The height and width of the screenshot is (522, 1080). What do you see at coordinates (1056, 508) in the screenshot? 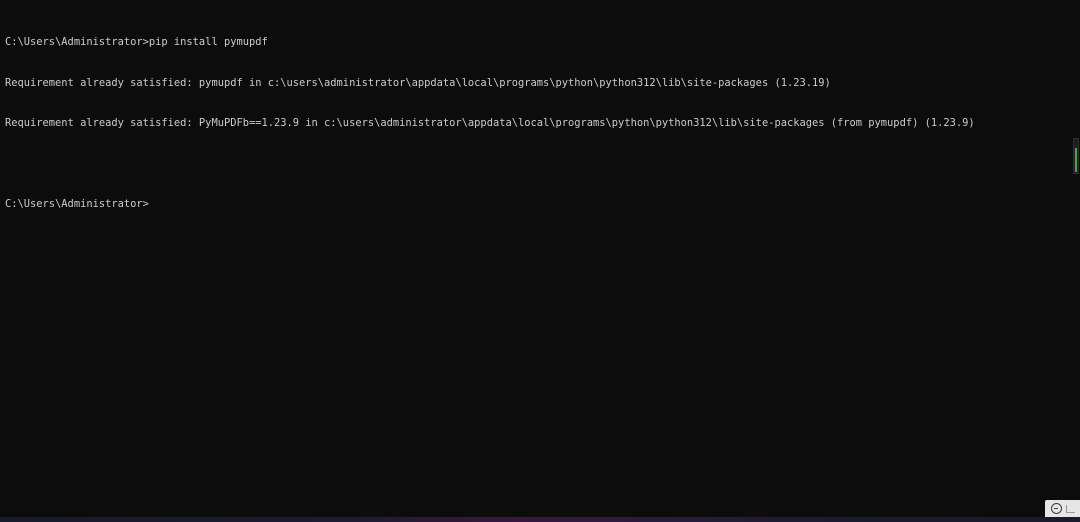
I see `zoom-out-icon` at bounding box center [1056, 508].